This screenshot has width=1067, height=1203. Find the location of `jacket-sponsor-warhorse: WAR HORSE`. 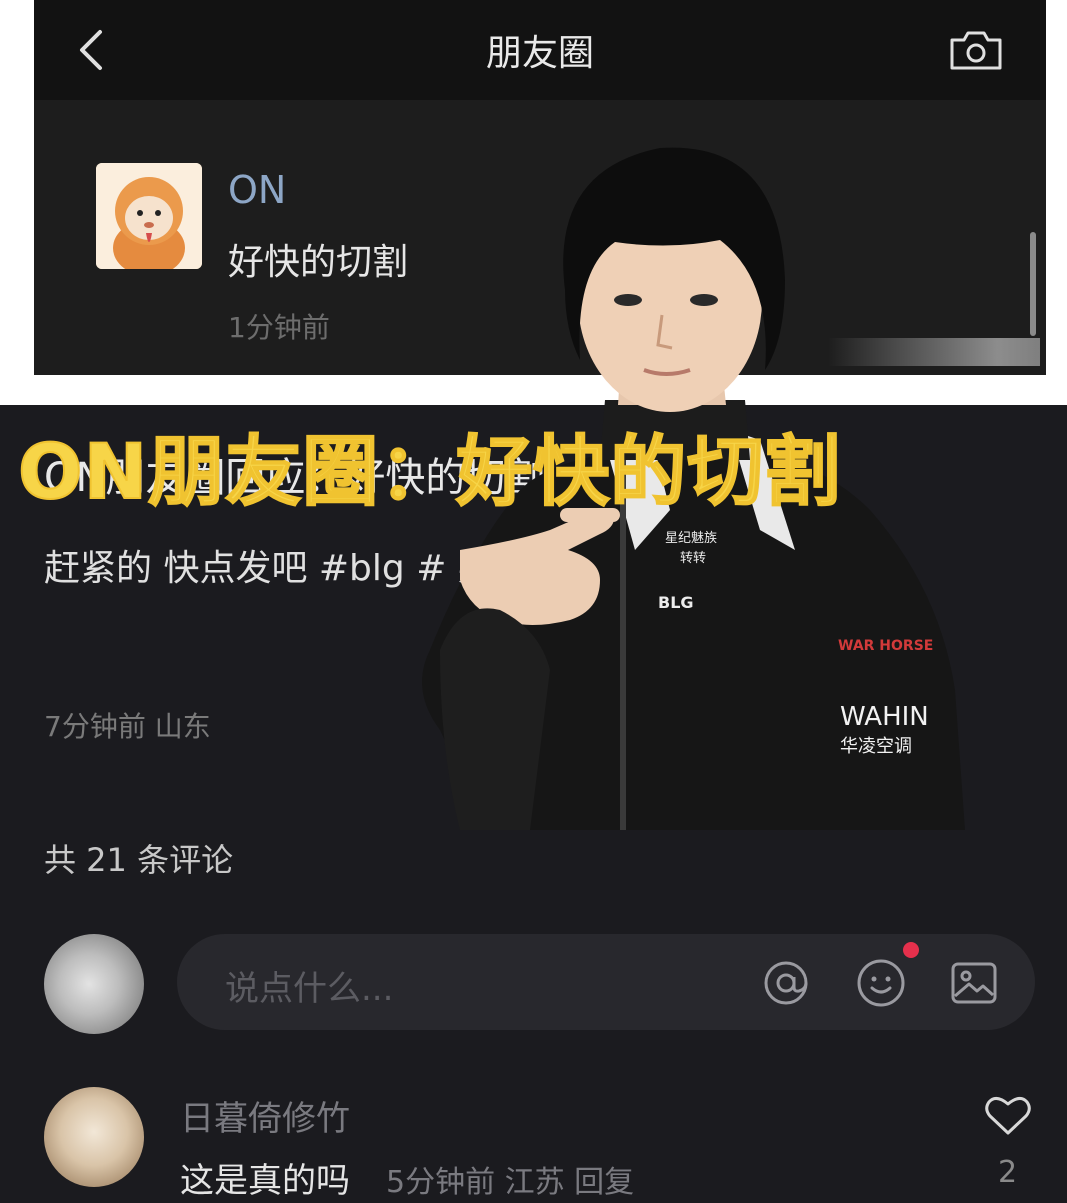

jacket-sponsor-warhorse: WAR HORSE is located at coordinates (885, 646).